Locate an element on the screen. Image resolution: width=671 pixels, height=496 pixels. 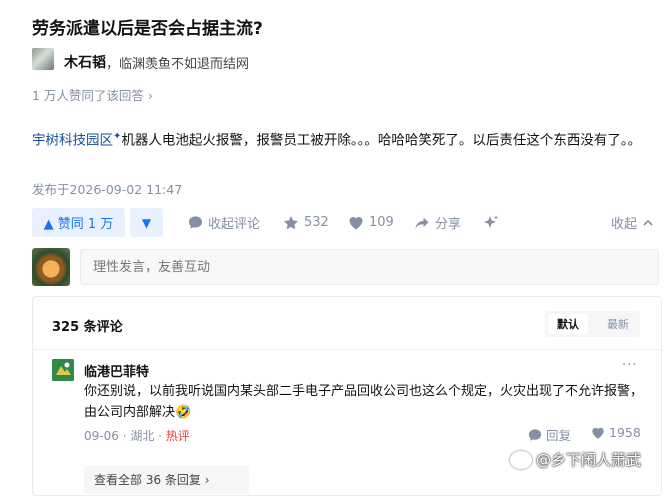
question-title: 劳务派遣以后是否会占据主流? is located at coordinates (147, 26).